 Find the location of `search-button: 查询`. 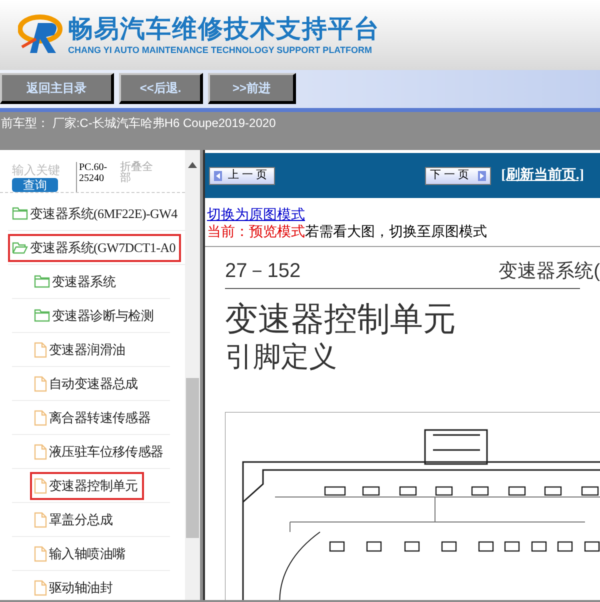

search-button: 查询 is located at coordinates (35, 185).